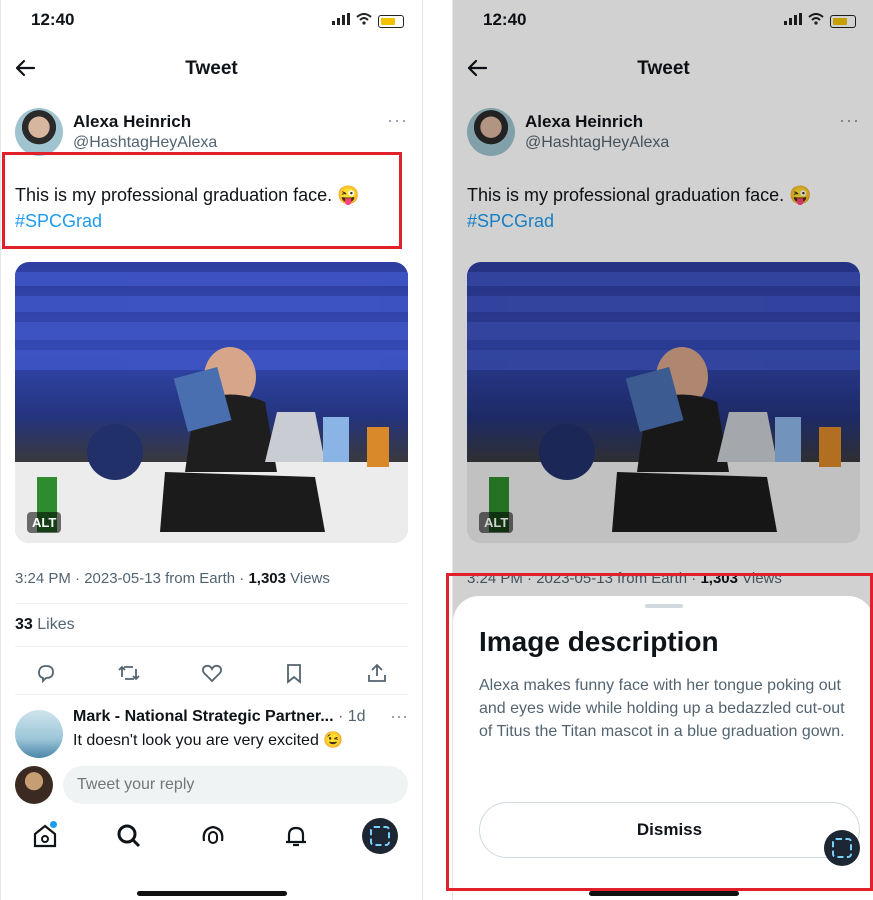 The height and width of the screenshot is (900, 873). What do you see at coordinates (349, 716) in the screenshot?
I see `reply-time: · 1d` at bounding box center [349, 716].